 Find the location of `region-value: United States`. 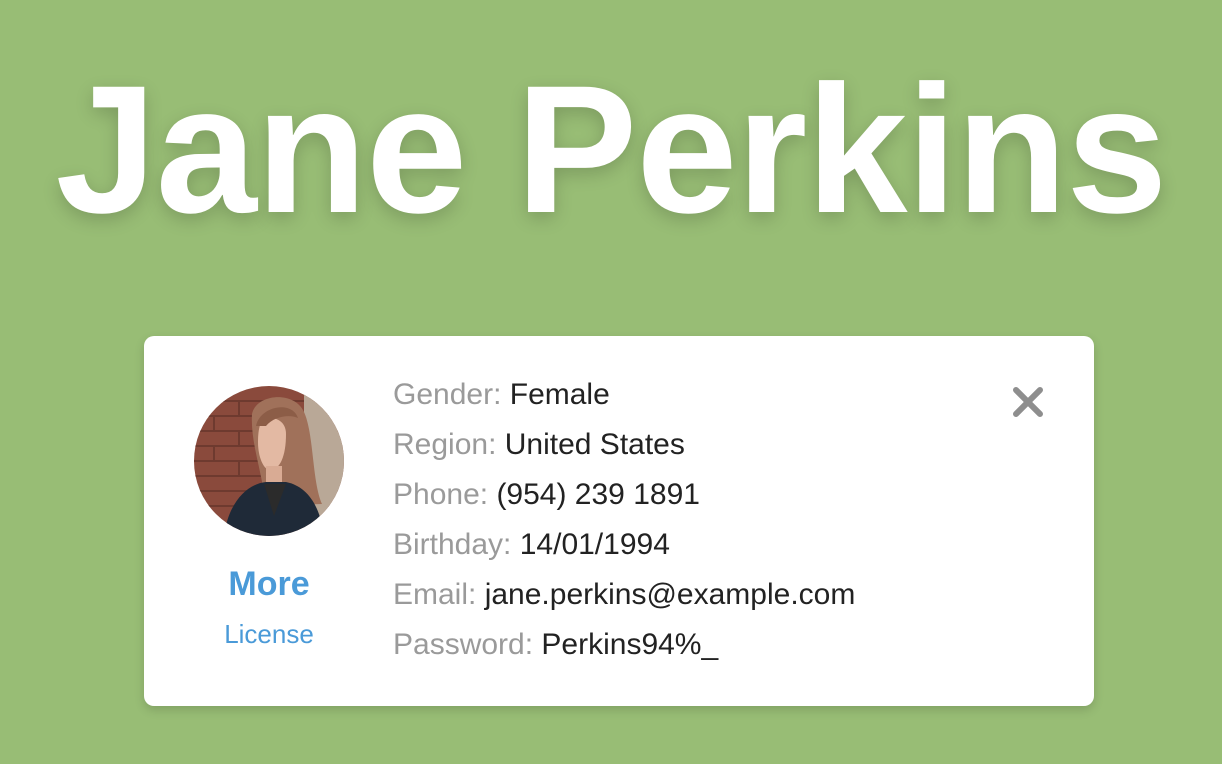

region-value: United States is located at coordinates (594, 444).